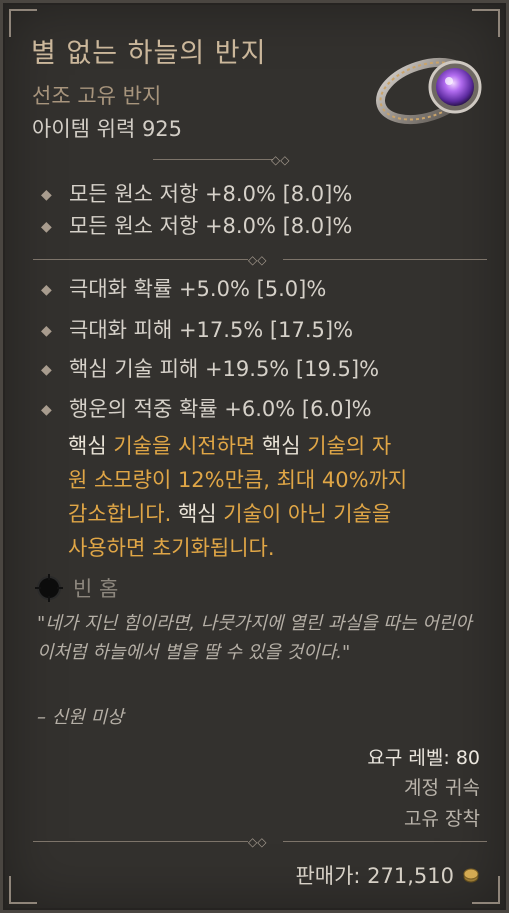  Describe the element at coordinates (107, 129) in the screenshot. I see `item-power: 아이템 위력 925` at that location.